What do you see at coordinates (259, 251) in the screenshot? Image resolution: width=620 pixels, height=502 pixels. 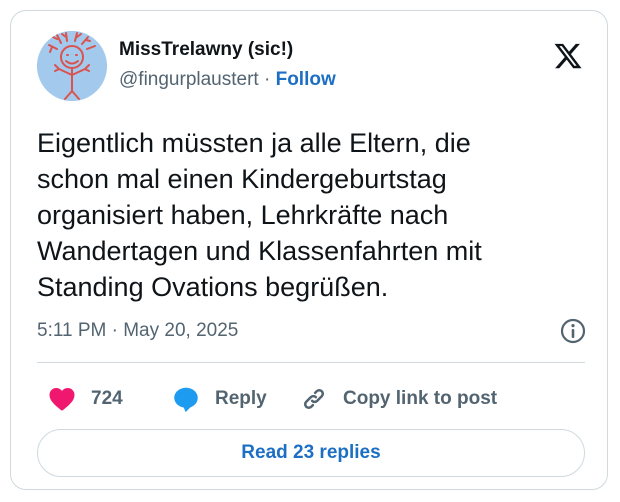 I see `tweet-text-line: Wandertagen und Klassenfahrten mit` at bounding box center [259, 251].